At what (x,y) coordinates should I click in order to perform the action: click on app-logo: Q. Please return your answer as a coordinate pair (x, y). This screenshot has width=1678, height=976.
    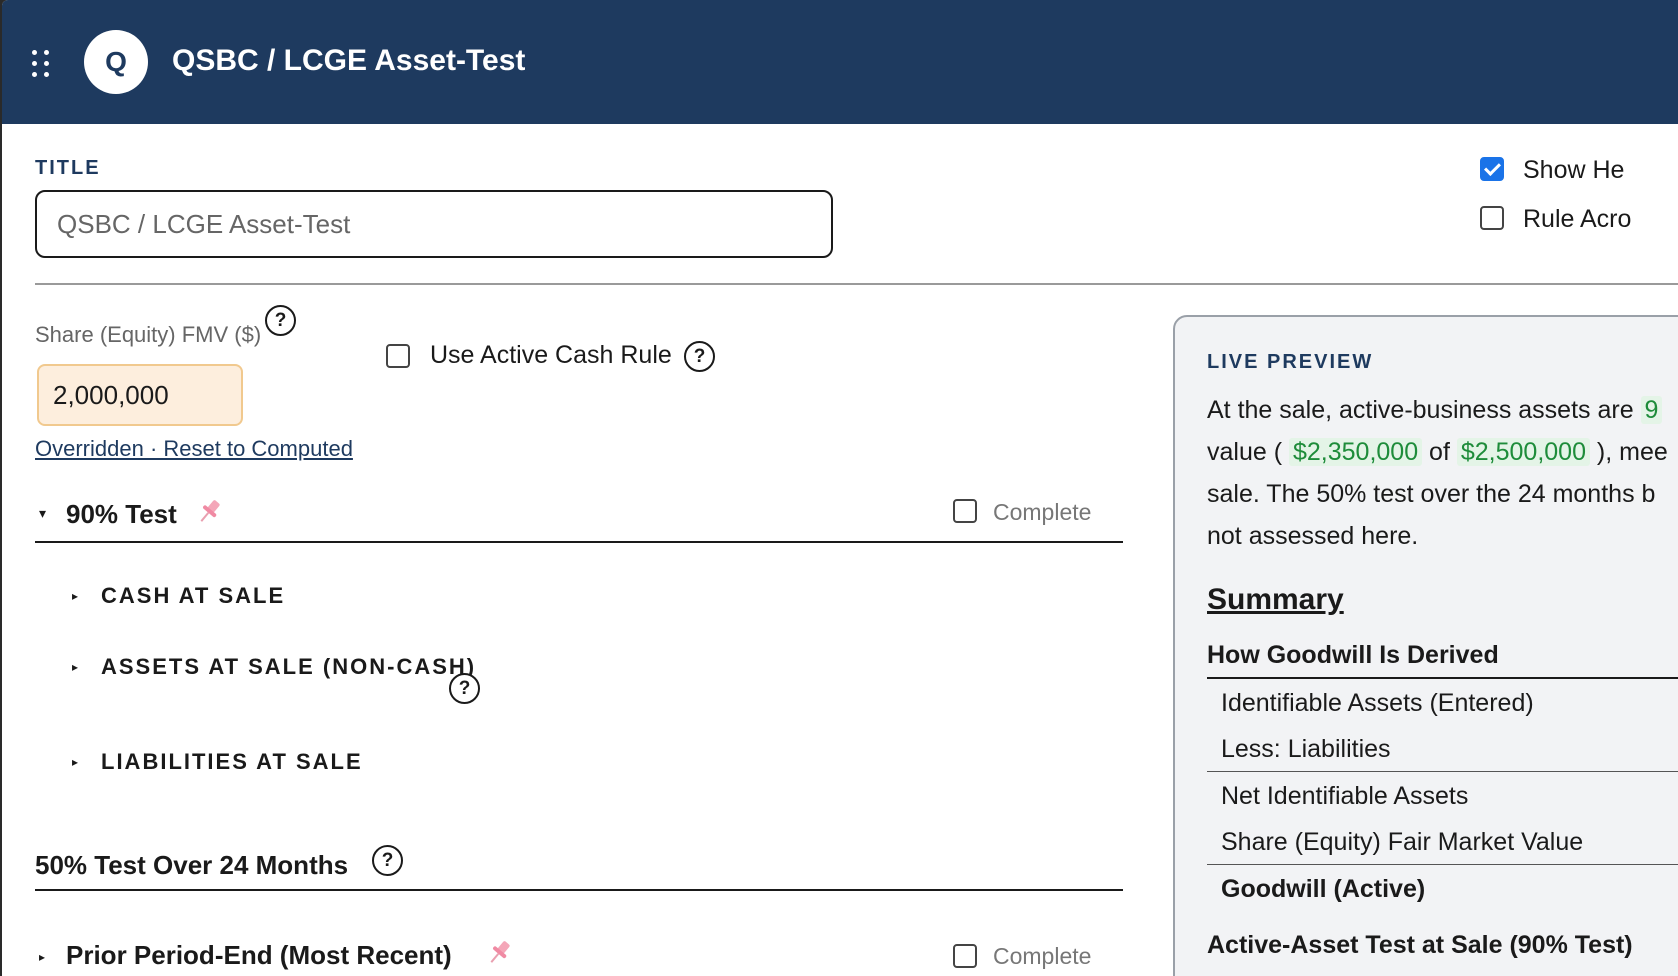
    Looking at the image, I should click on (116, 62).